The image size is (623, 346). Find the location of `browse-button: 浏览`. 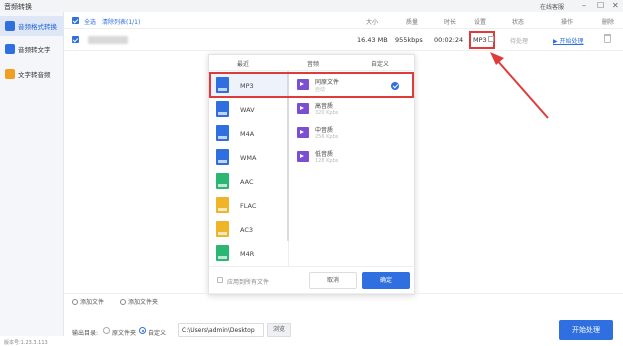

browse-button: 浏览 is located at coordinates (279, 330).